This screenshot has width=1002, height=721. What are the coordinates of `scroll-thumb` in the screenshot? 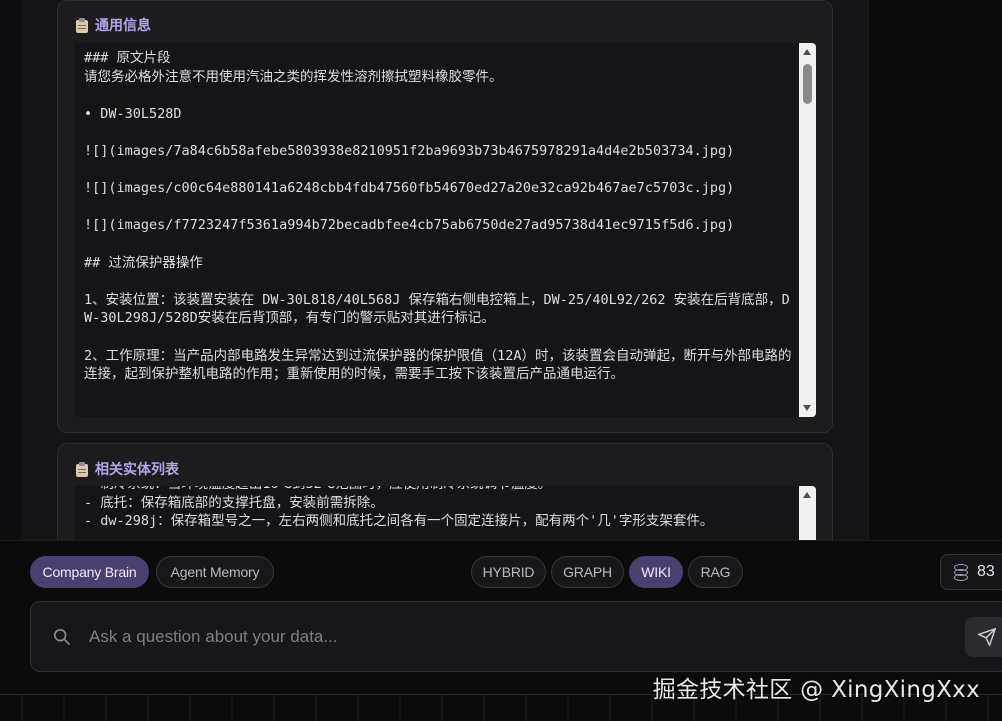 It's located at (807, 84).